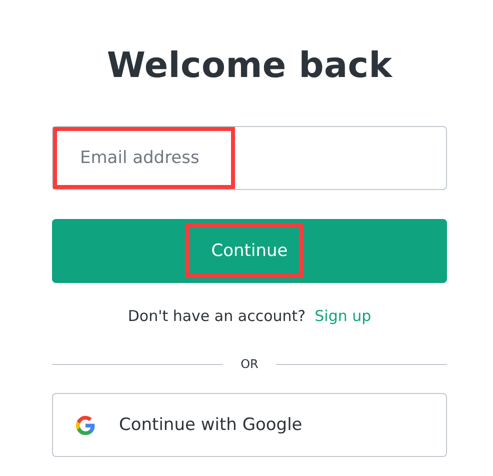  I want to click on google-icon, so click(85, 425).